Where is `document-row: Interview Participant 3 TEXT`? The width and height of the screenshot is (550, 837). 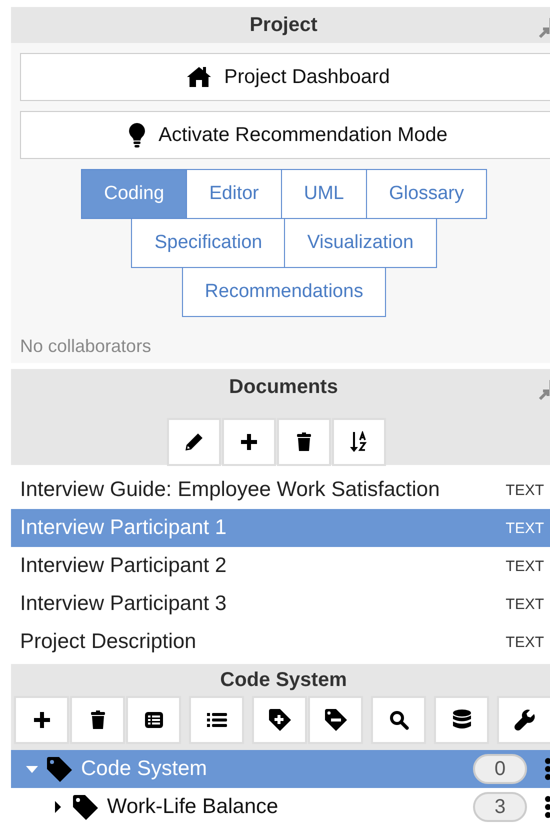 document-row: Interview Participant 3 TEXT is located at coordinates (280, 604).